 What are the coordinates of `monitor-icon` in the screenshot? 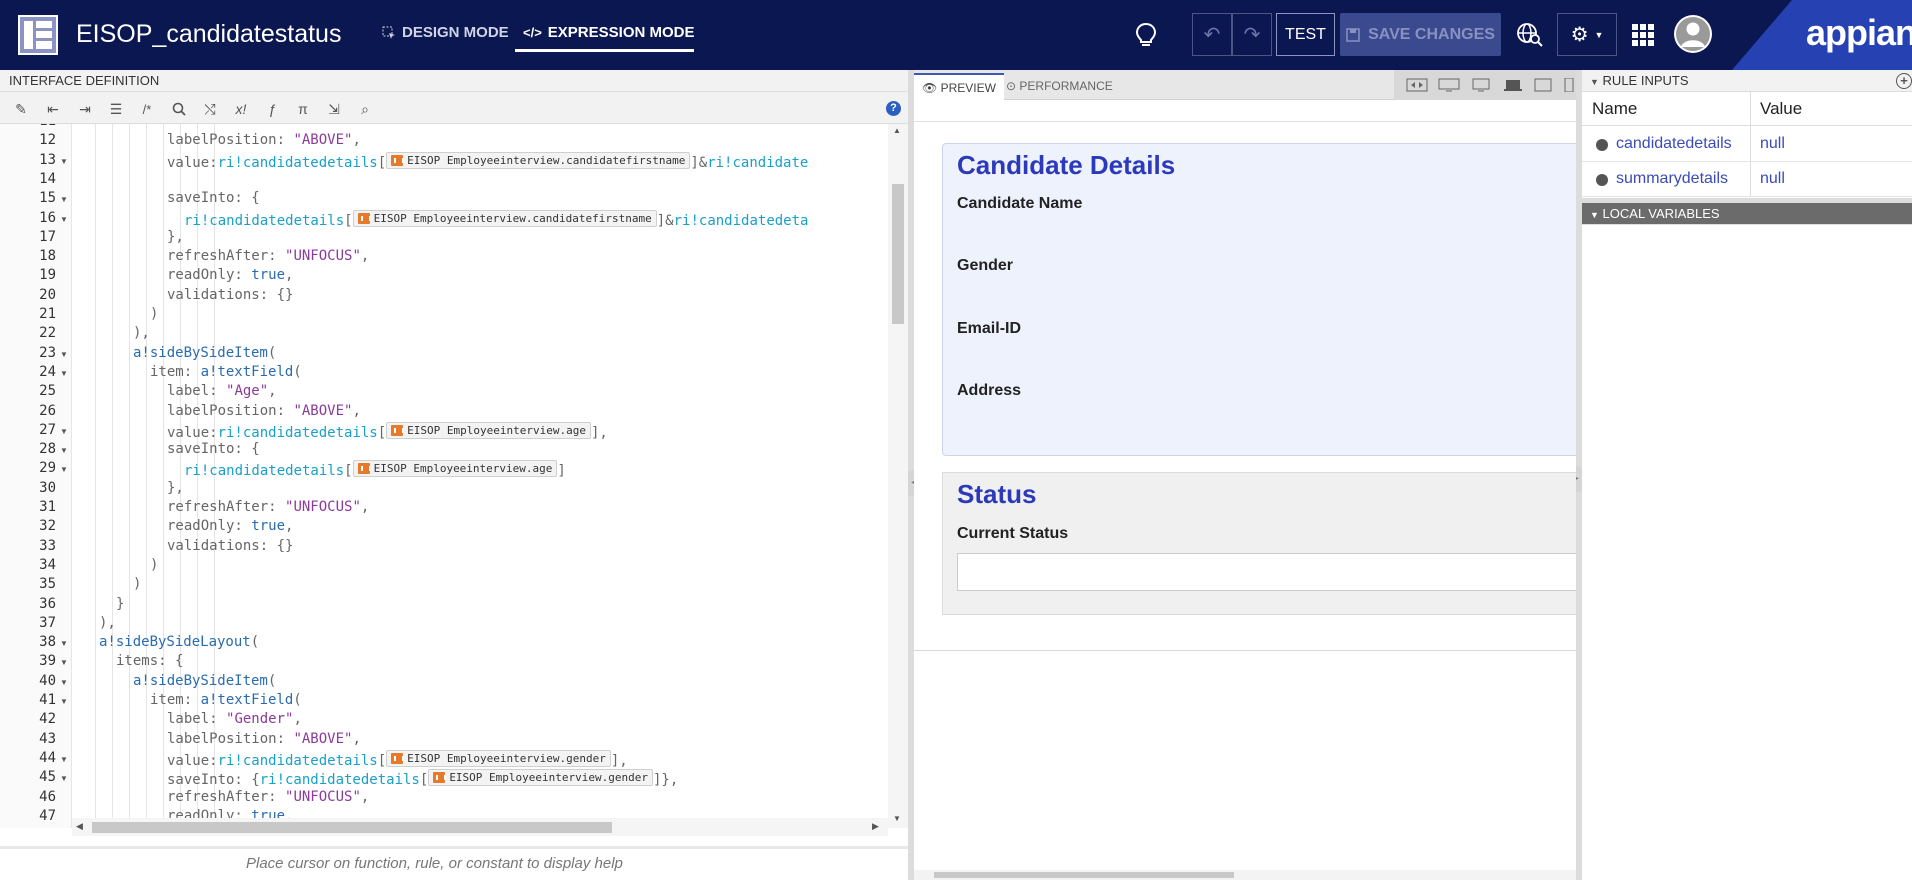 It's located at (1449, 85).